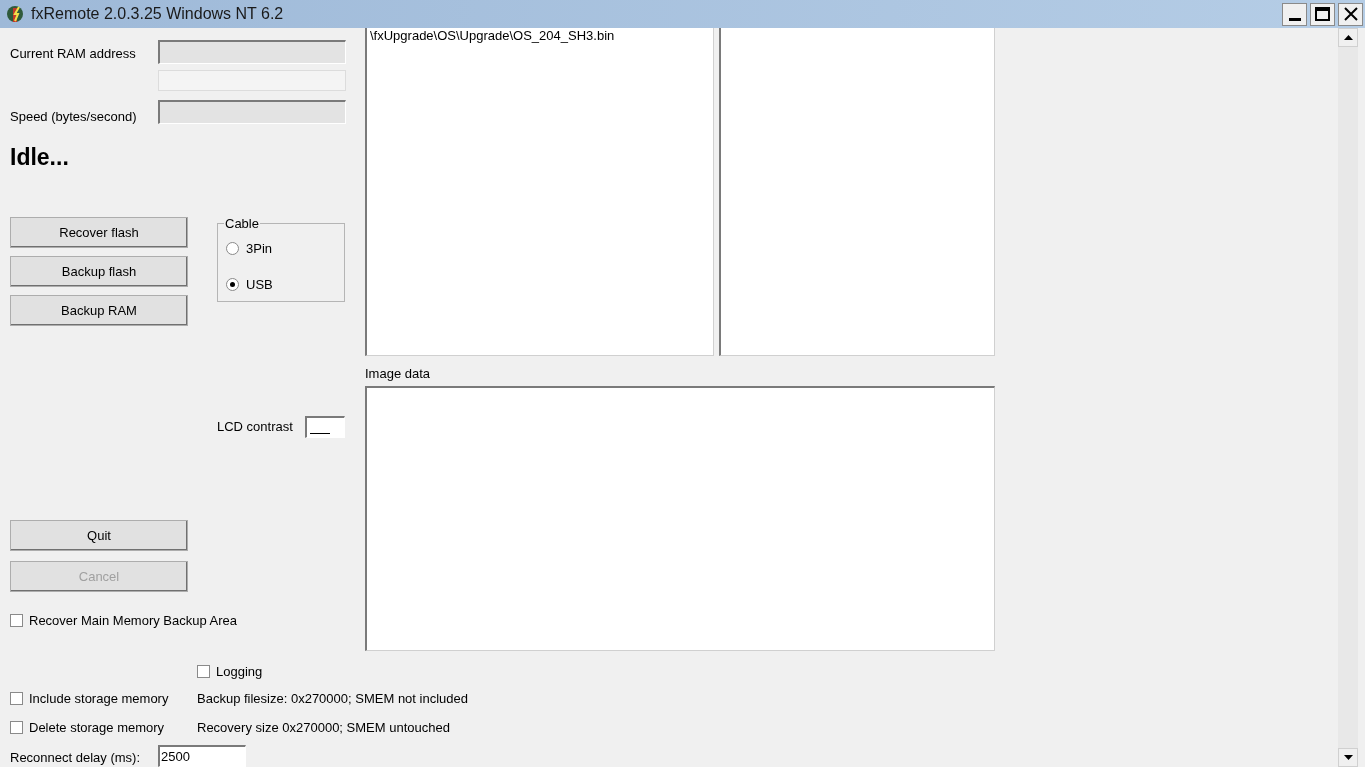 Image resolution: width=1365 pixels, height=767 pixels. I want to click on down-arrow-icon, so click(1348, 757).